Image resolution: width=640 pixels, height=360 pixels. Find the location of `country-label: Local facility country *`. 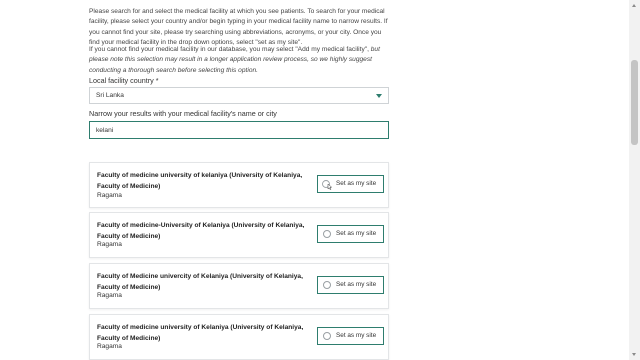

country-label: Local facility country * is located at coordinates (124, 80).